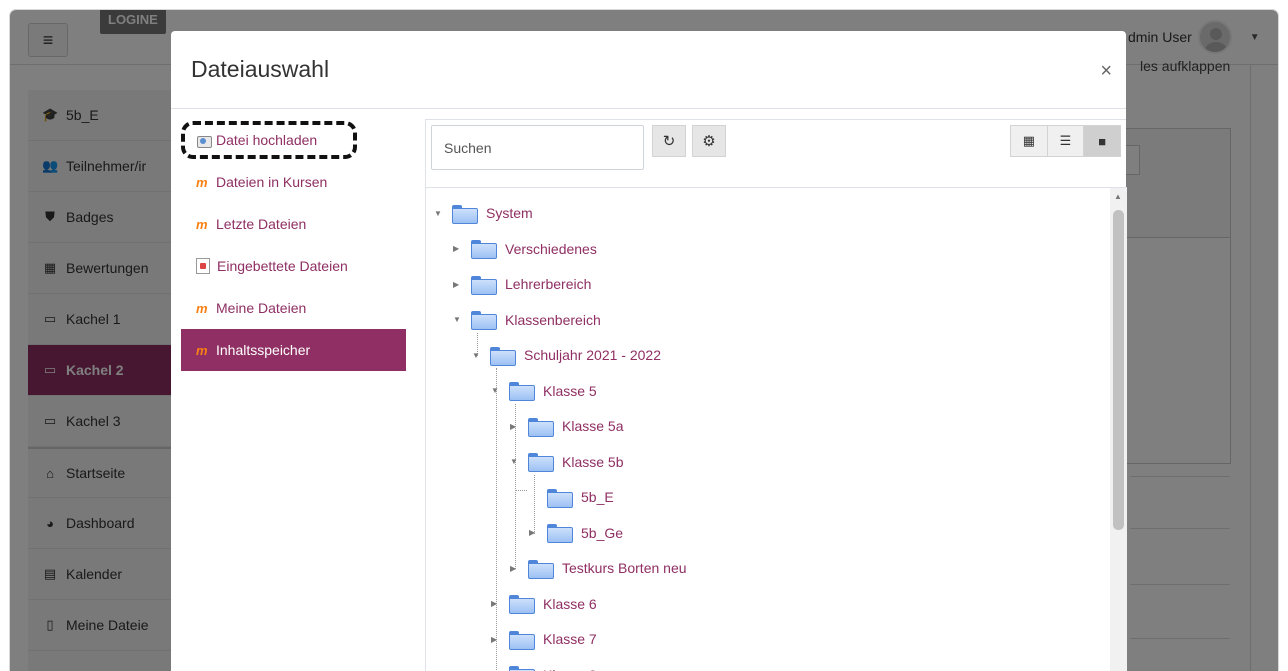 This screenshot has height=671, width=1288. Describe the element at coordinates (483, 213) in the screenshot. I see `tree-node: ▼ System` at that location.